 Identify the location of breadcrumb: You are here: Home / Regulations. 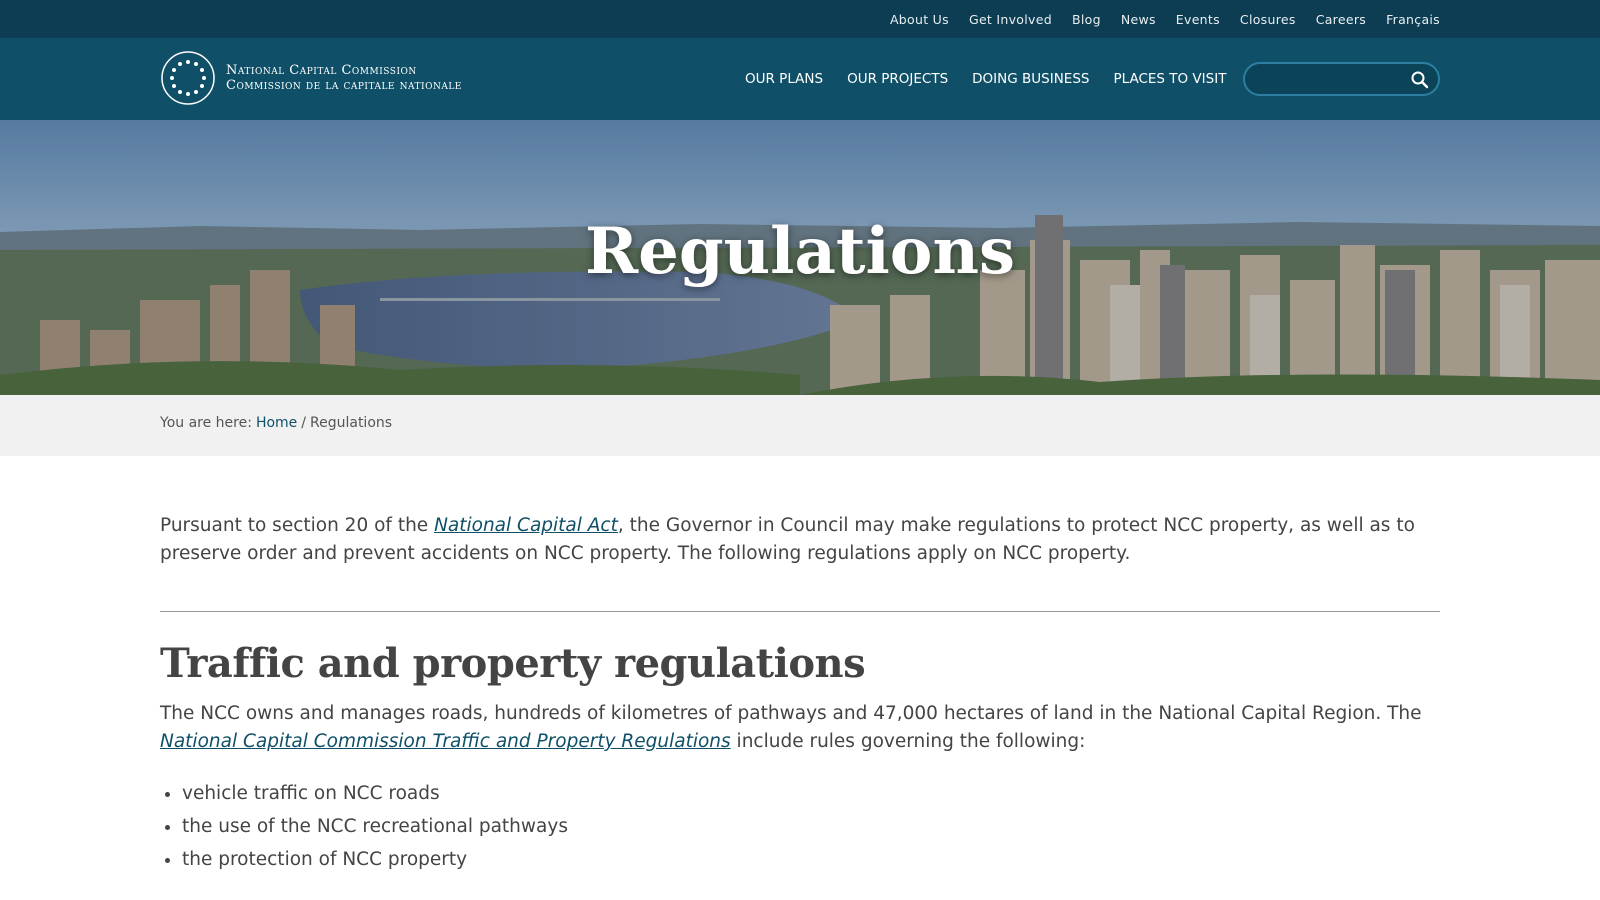
(276, 423).